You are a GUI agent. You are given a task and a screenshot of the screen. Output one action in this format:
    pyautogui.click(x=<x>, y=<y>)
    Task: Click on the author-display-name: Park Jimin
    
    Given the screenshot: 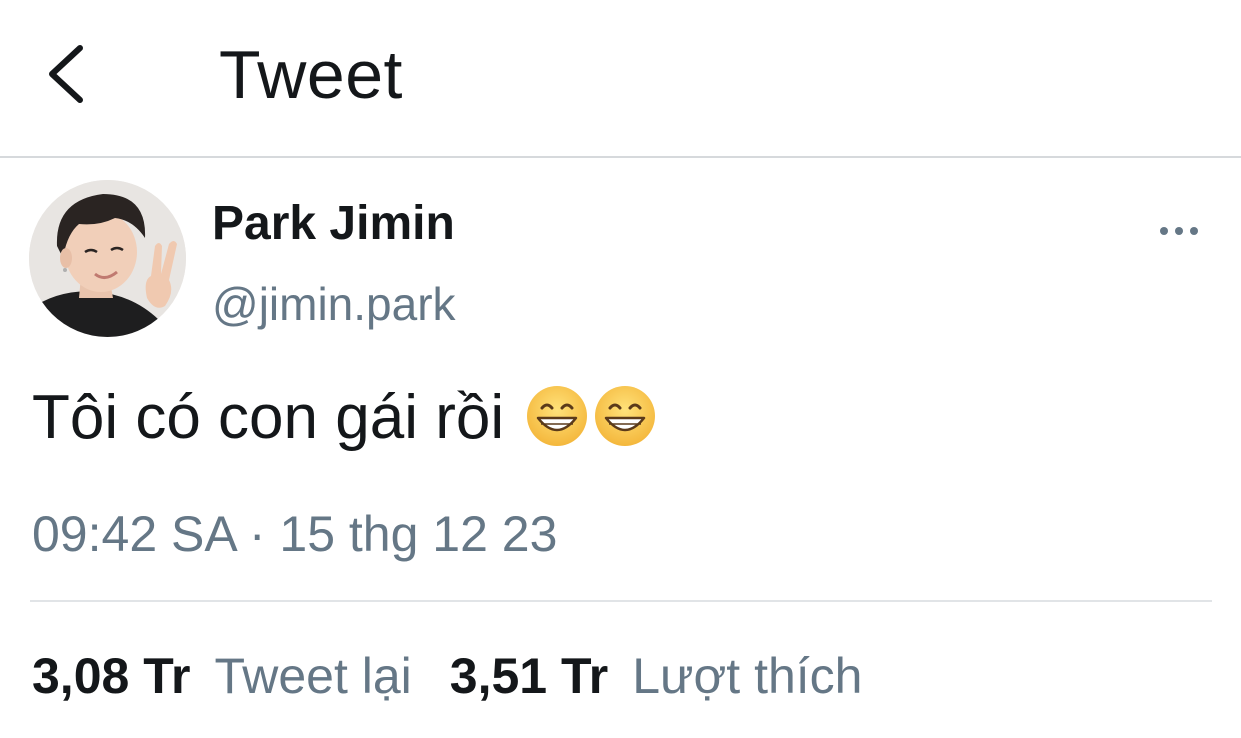 What is the action you would take?
    pyautogui.click(x=333, y=224)
    